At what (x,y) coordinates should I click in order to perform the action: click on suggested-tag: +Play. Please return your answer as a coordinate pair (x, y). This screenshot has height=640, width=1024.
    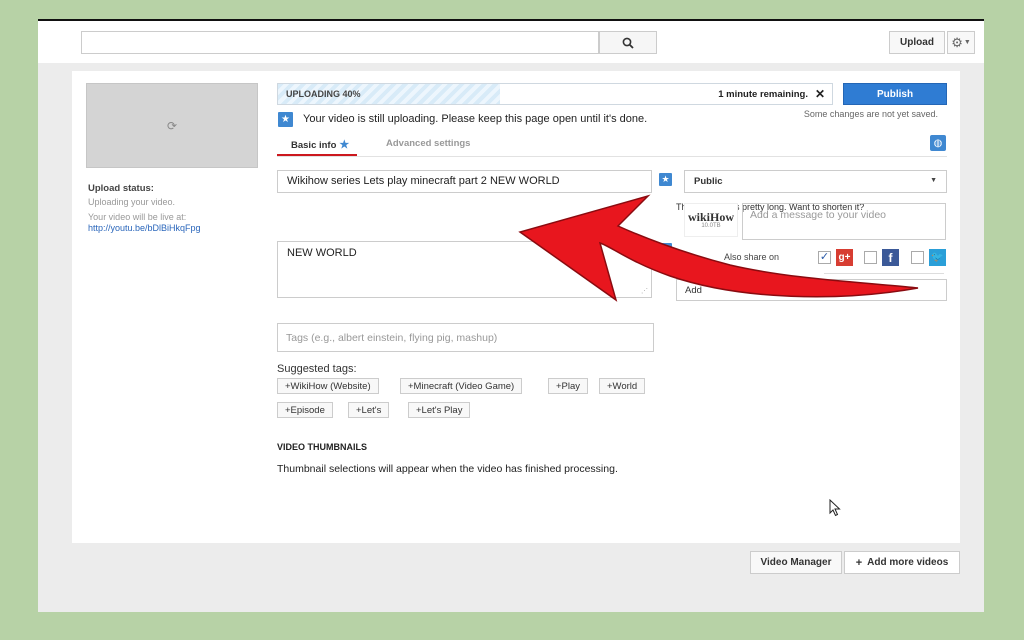
    Looking at the image, I should click on (568, 386).